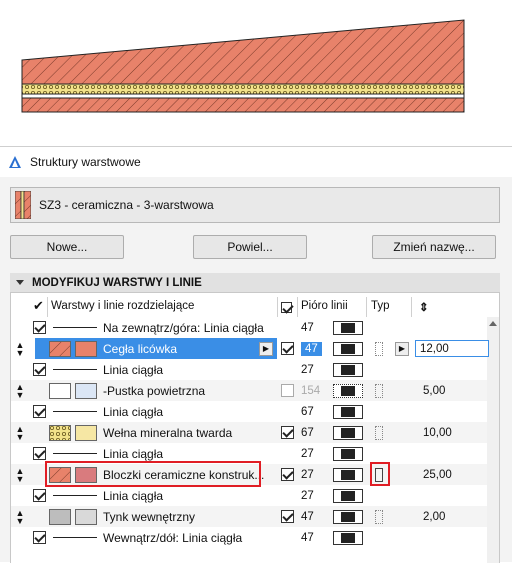 The width and height of the screenshot is (512, 563). What do you see at coordinates (250, 432) in the screenshot?
I see `layer-row: ▲ ▼ Wełna mineralna twarda 67 10,00` at bounding box center [250, 432].